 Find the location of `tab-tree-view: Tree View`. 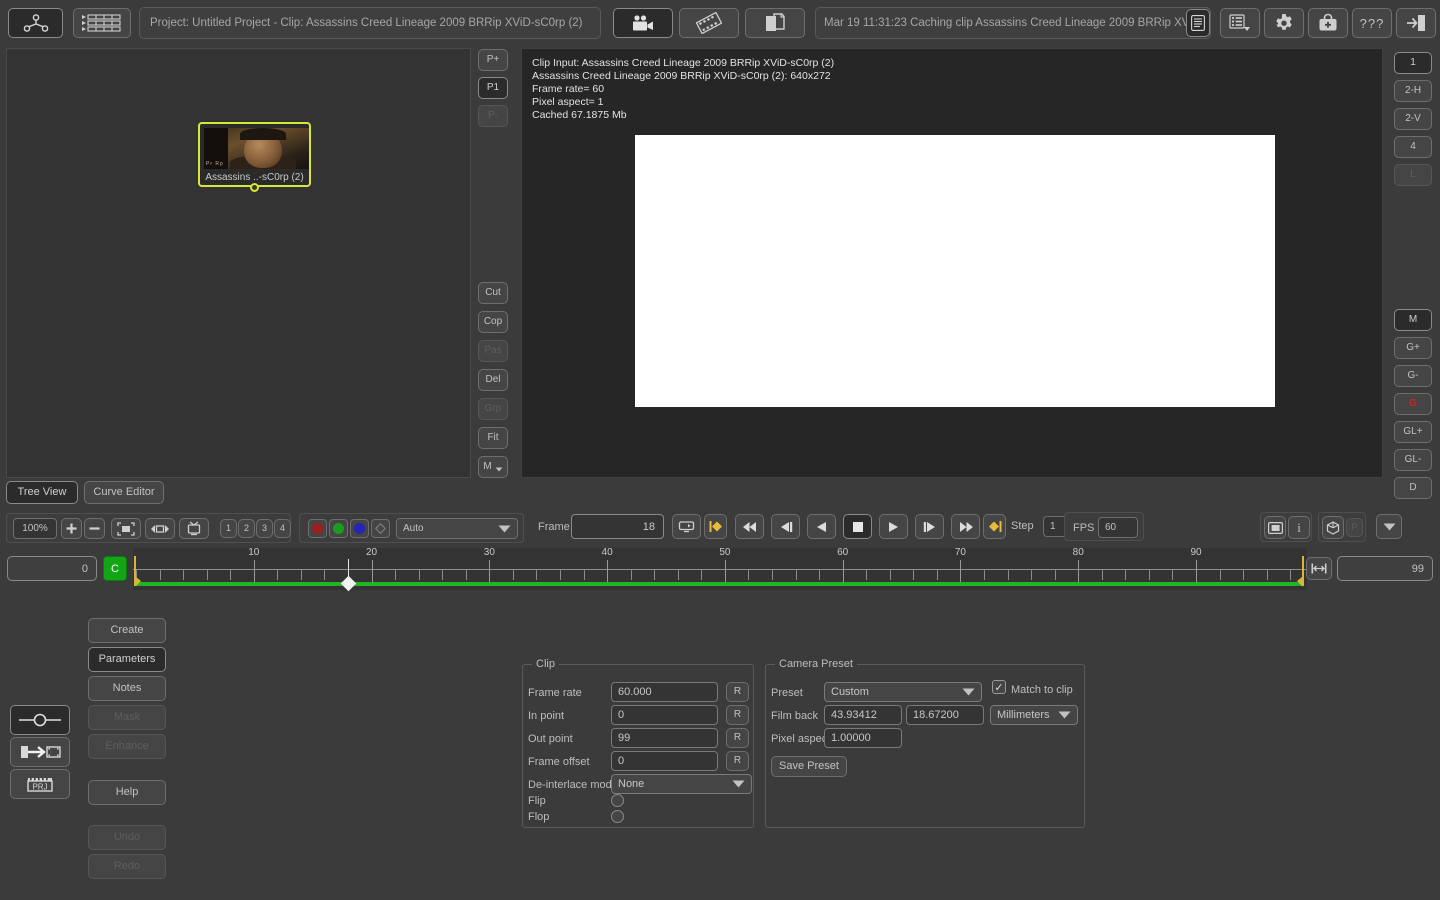

tab-tree-view: Tree View is located at coordinates (42, 492).